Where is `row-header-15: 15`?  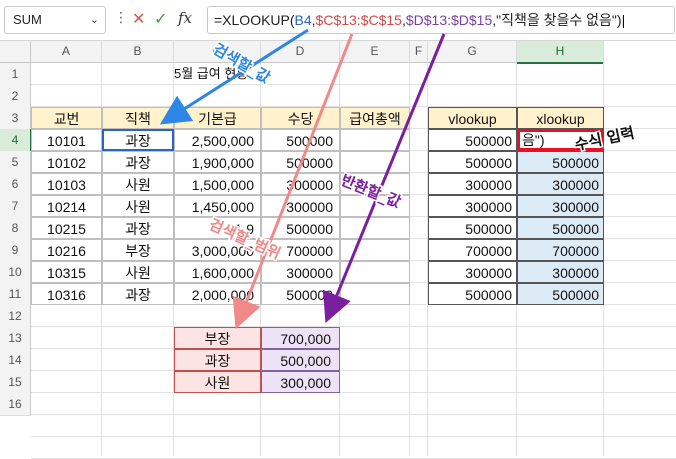
row-header-15: 15 is located at coordinates (15, 382).